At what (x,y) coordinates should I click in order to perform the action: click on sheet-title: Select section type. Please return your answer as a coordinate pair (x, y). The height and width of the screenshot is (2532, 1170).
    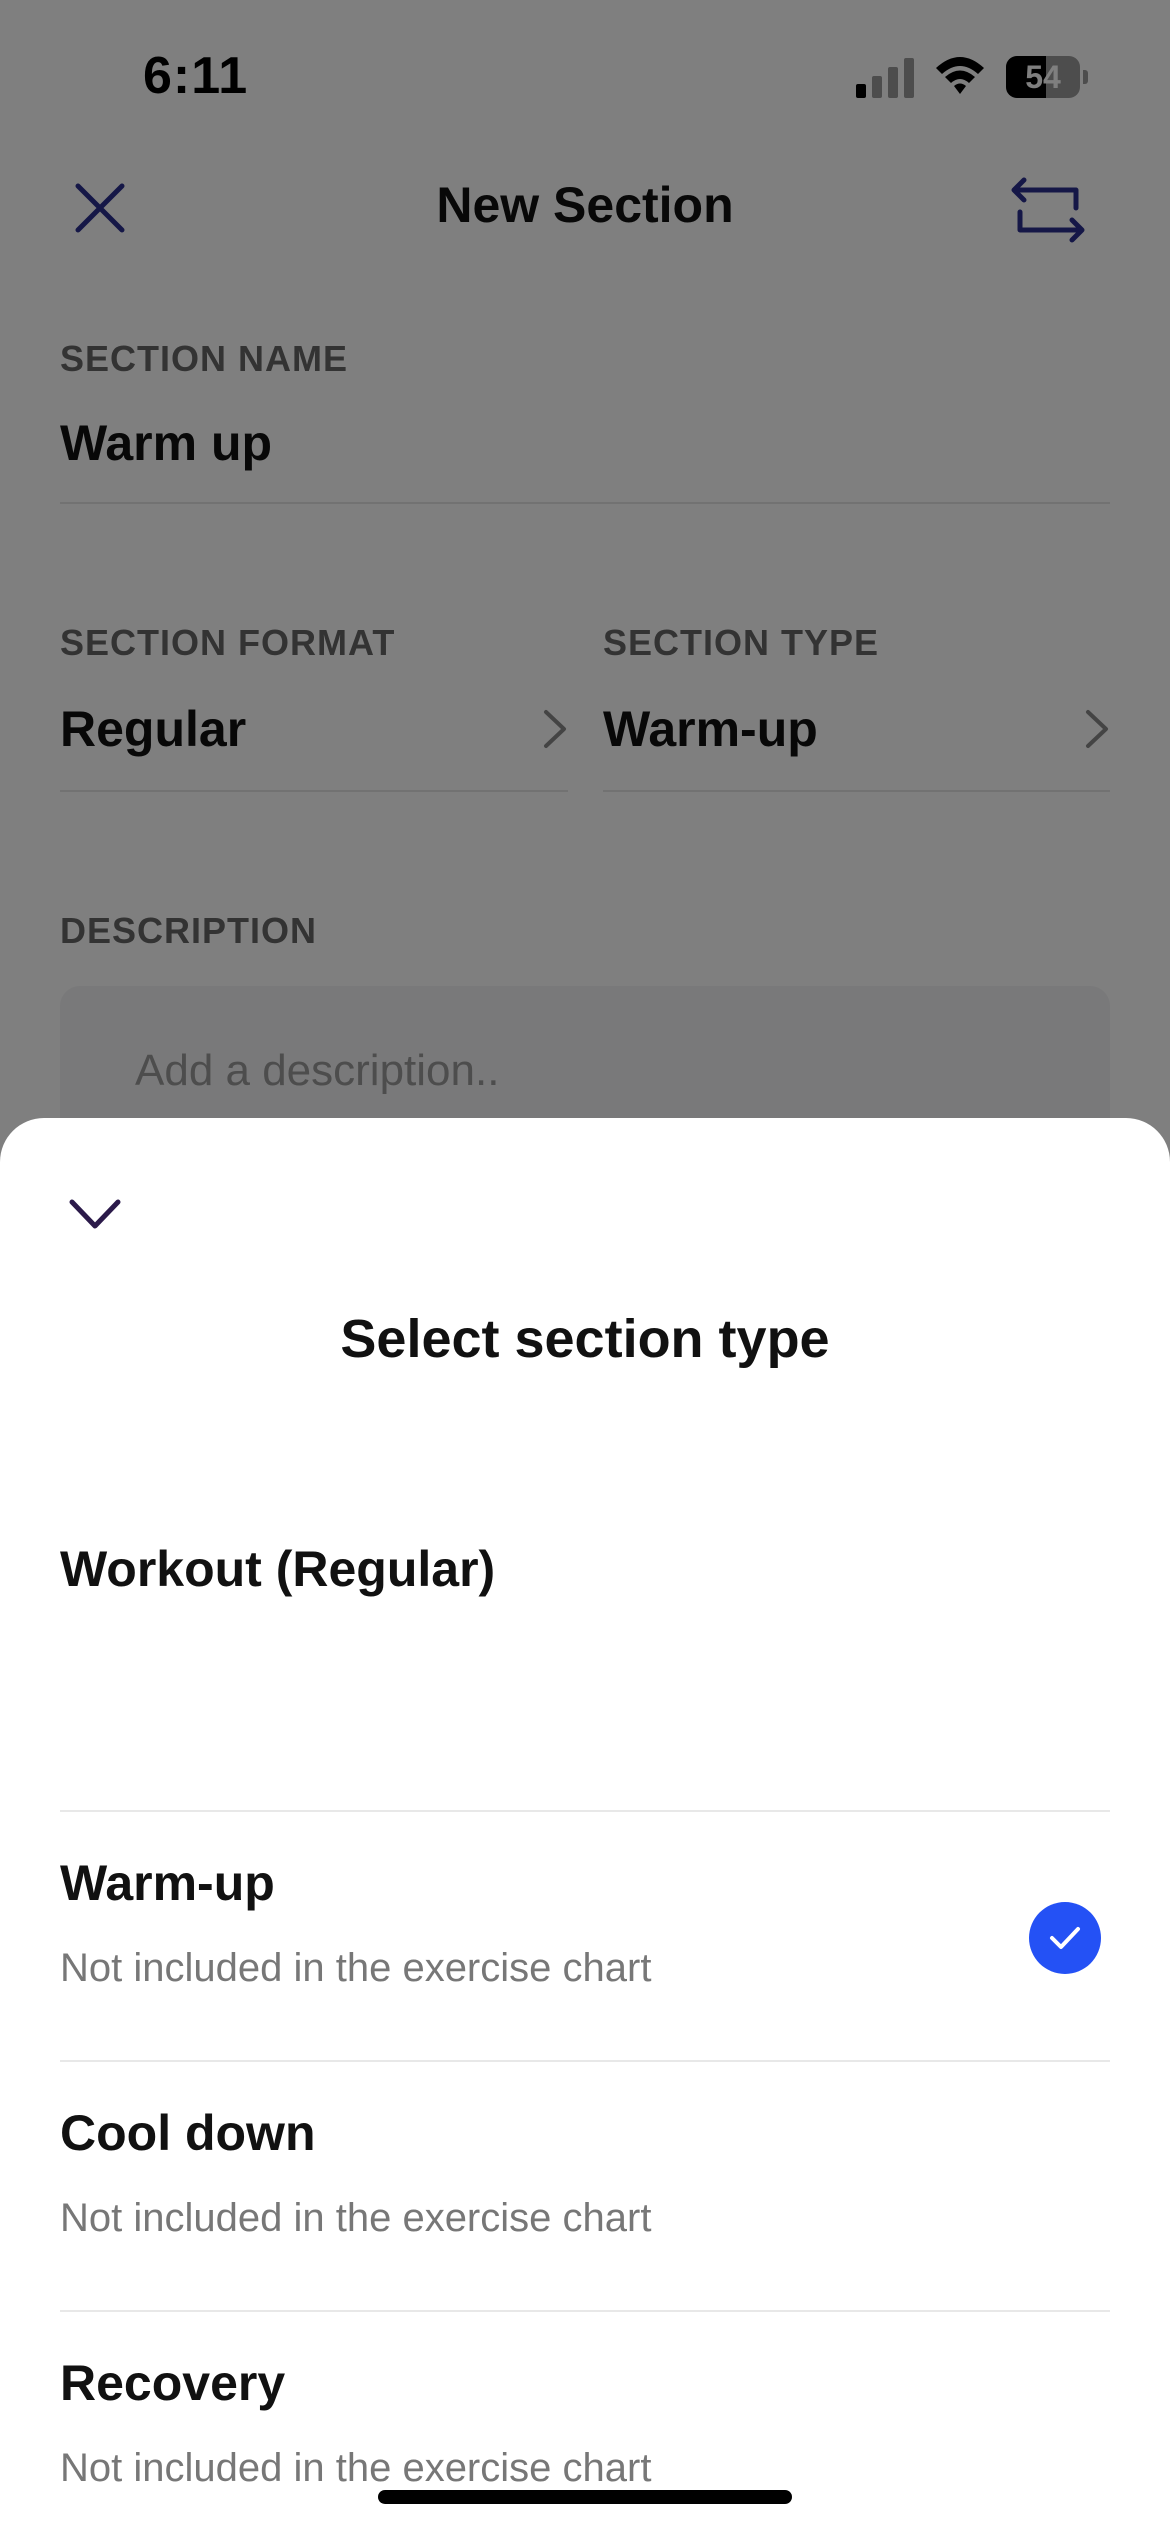
    Looking at the image, I should click on (585, 1339).